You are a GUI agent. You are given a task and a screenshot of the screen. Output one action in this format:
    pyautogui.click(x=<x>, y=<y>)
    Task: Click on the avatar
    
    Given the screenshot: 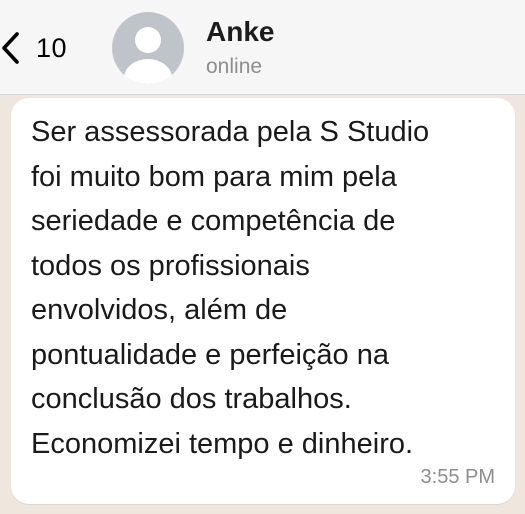 What is the action you would take?
    pyautogui.click(x=148, y=48)
    